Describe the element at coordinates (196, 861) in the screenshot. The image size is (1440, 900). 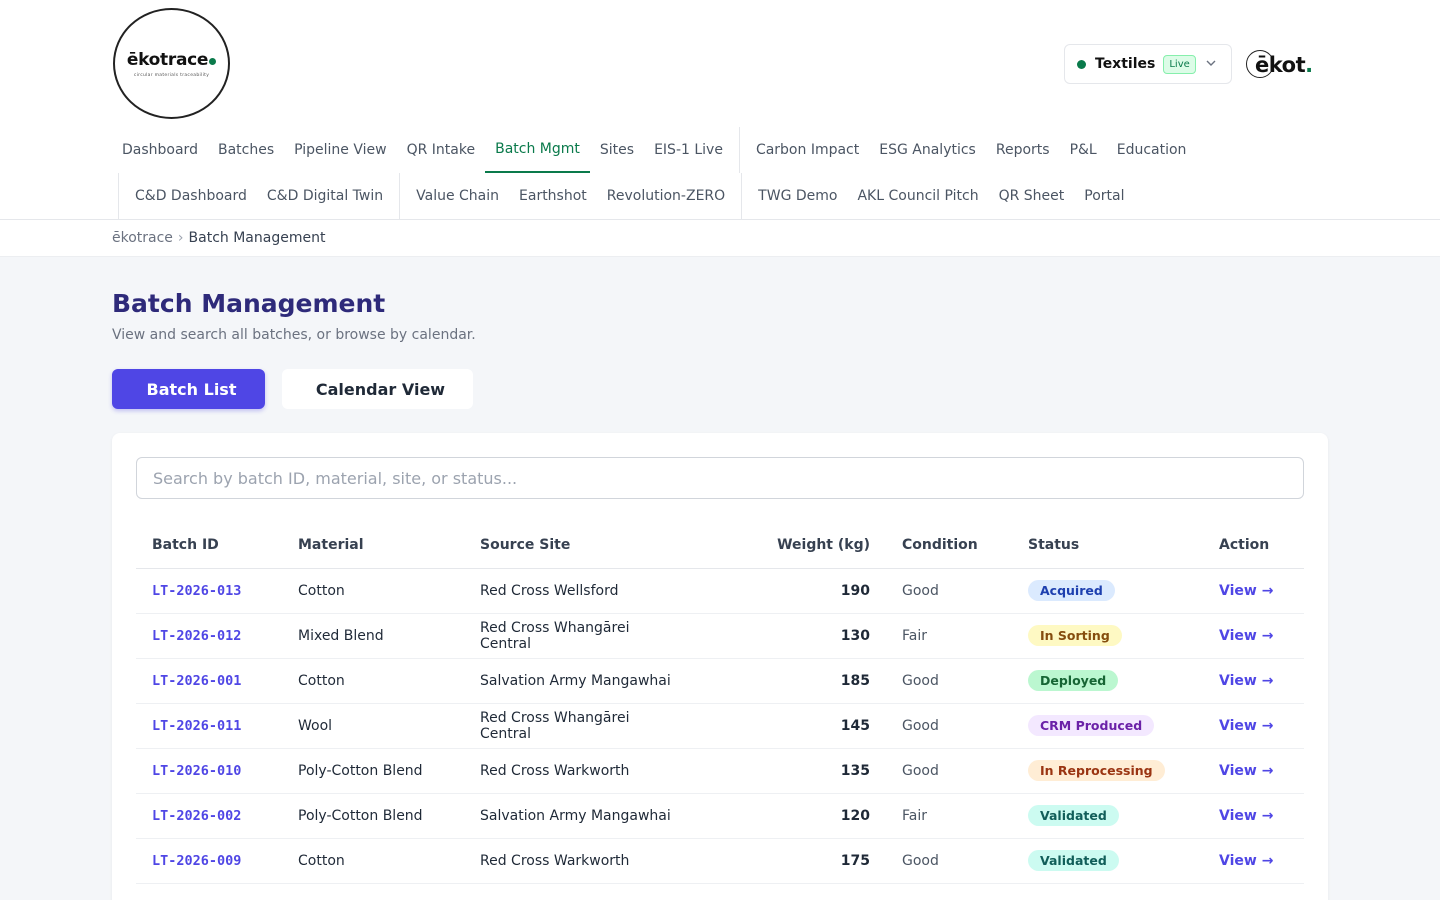
I see `batch-id-link: LT-2026-009` at that location.